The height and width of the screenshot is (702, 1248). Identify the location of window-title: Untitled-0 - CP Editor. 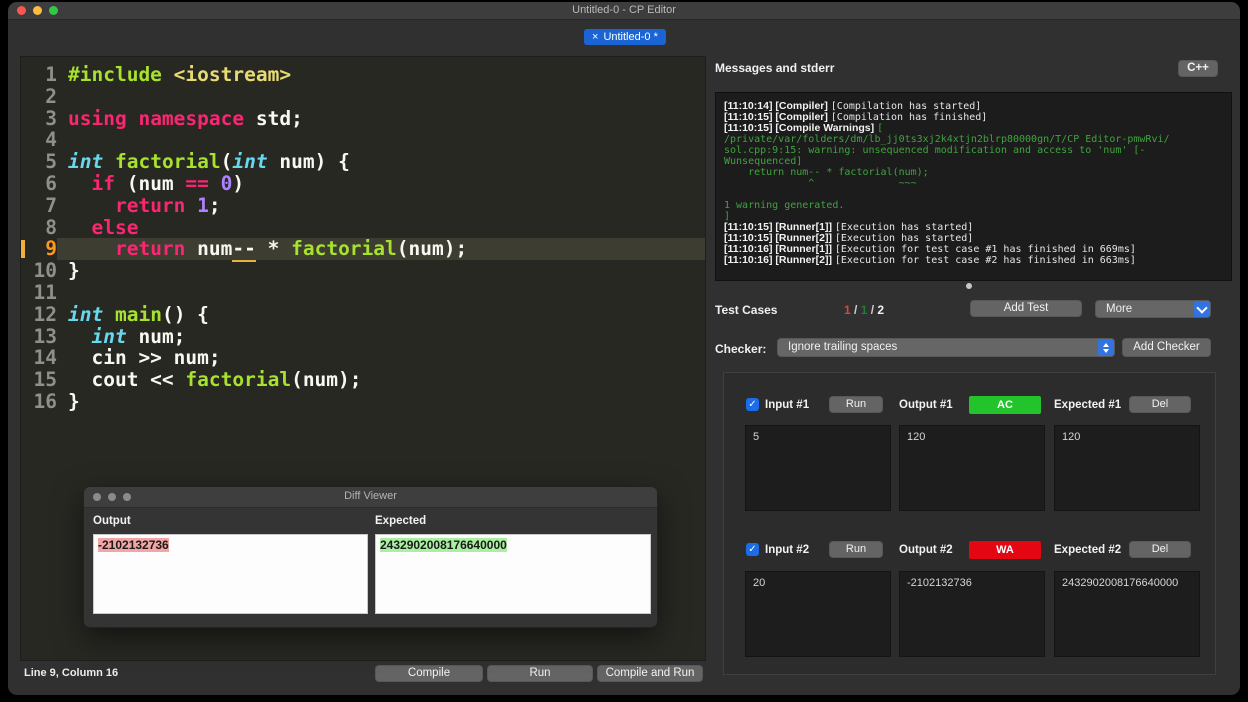
(624, 10).